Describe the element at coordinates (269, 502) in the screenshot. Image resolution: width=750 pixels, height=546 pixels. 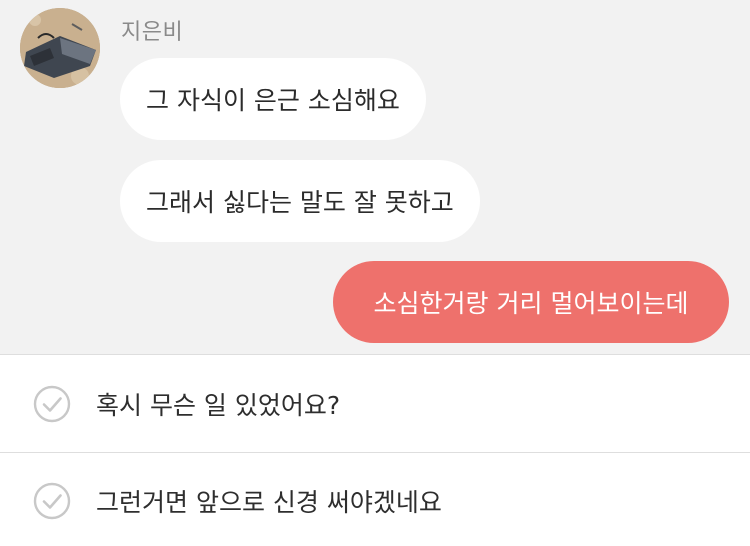
I see `reply-option-text: 그런거면 앞으로 신경 써야겠네요` at that location.